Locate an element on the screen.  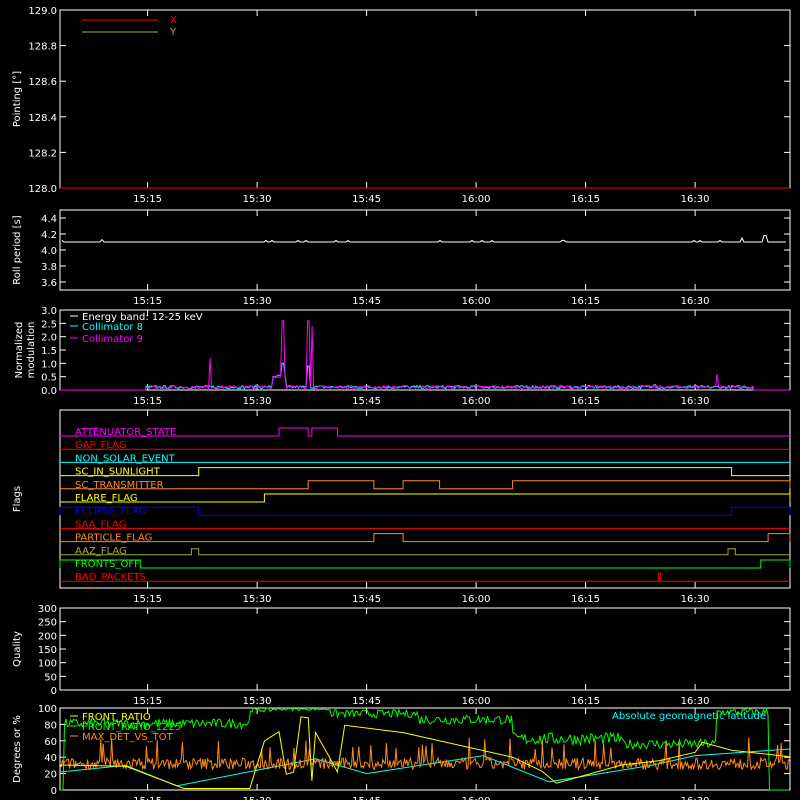
flag-label-flare_flag: FLARE_FLAG is located at coordinates (106, 498).